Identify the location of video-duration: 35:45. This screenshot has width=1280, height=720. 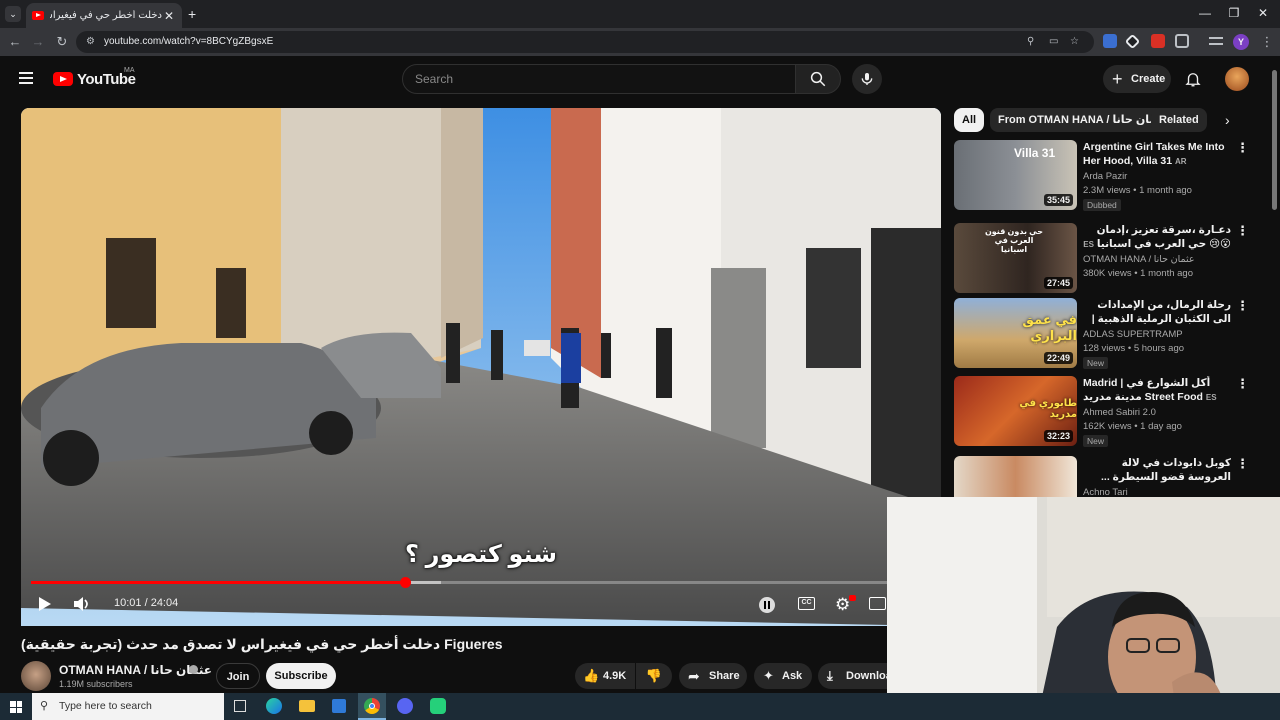
(1058, 200).